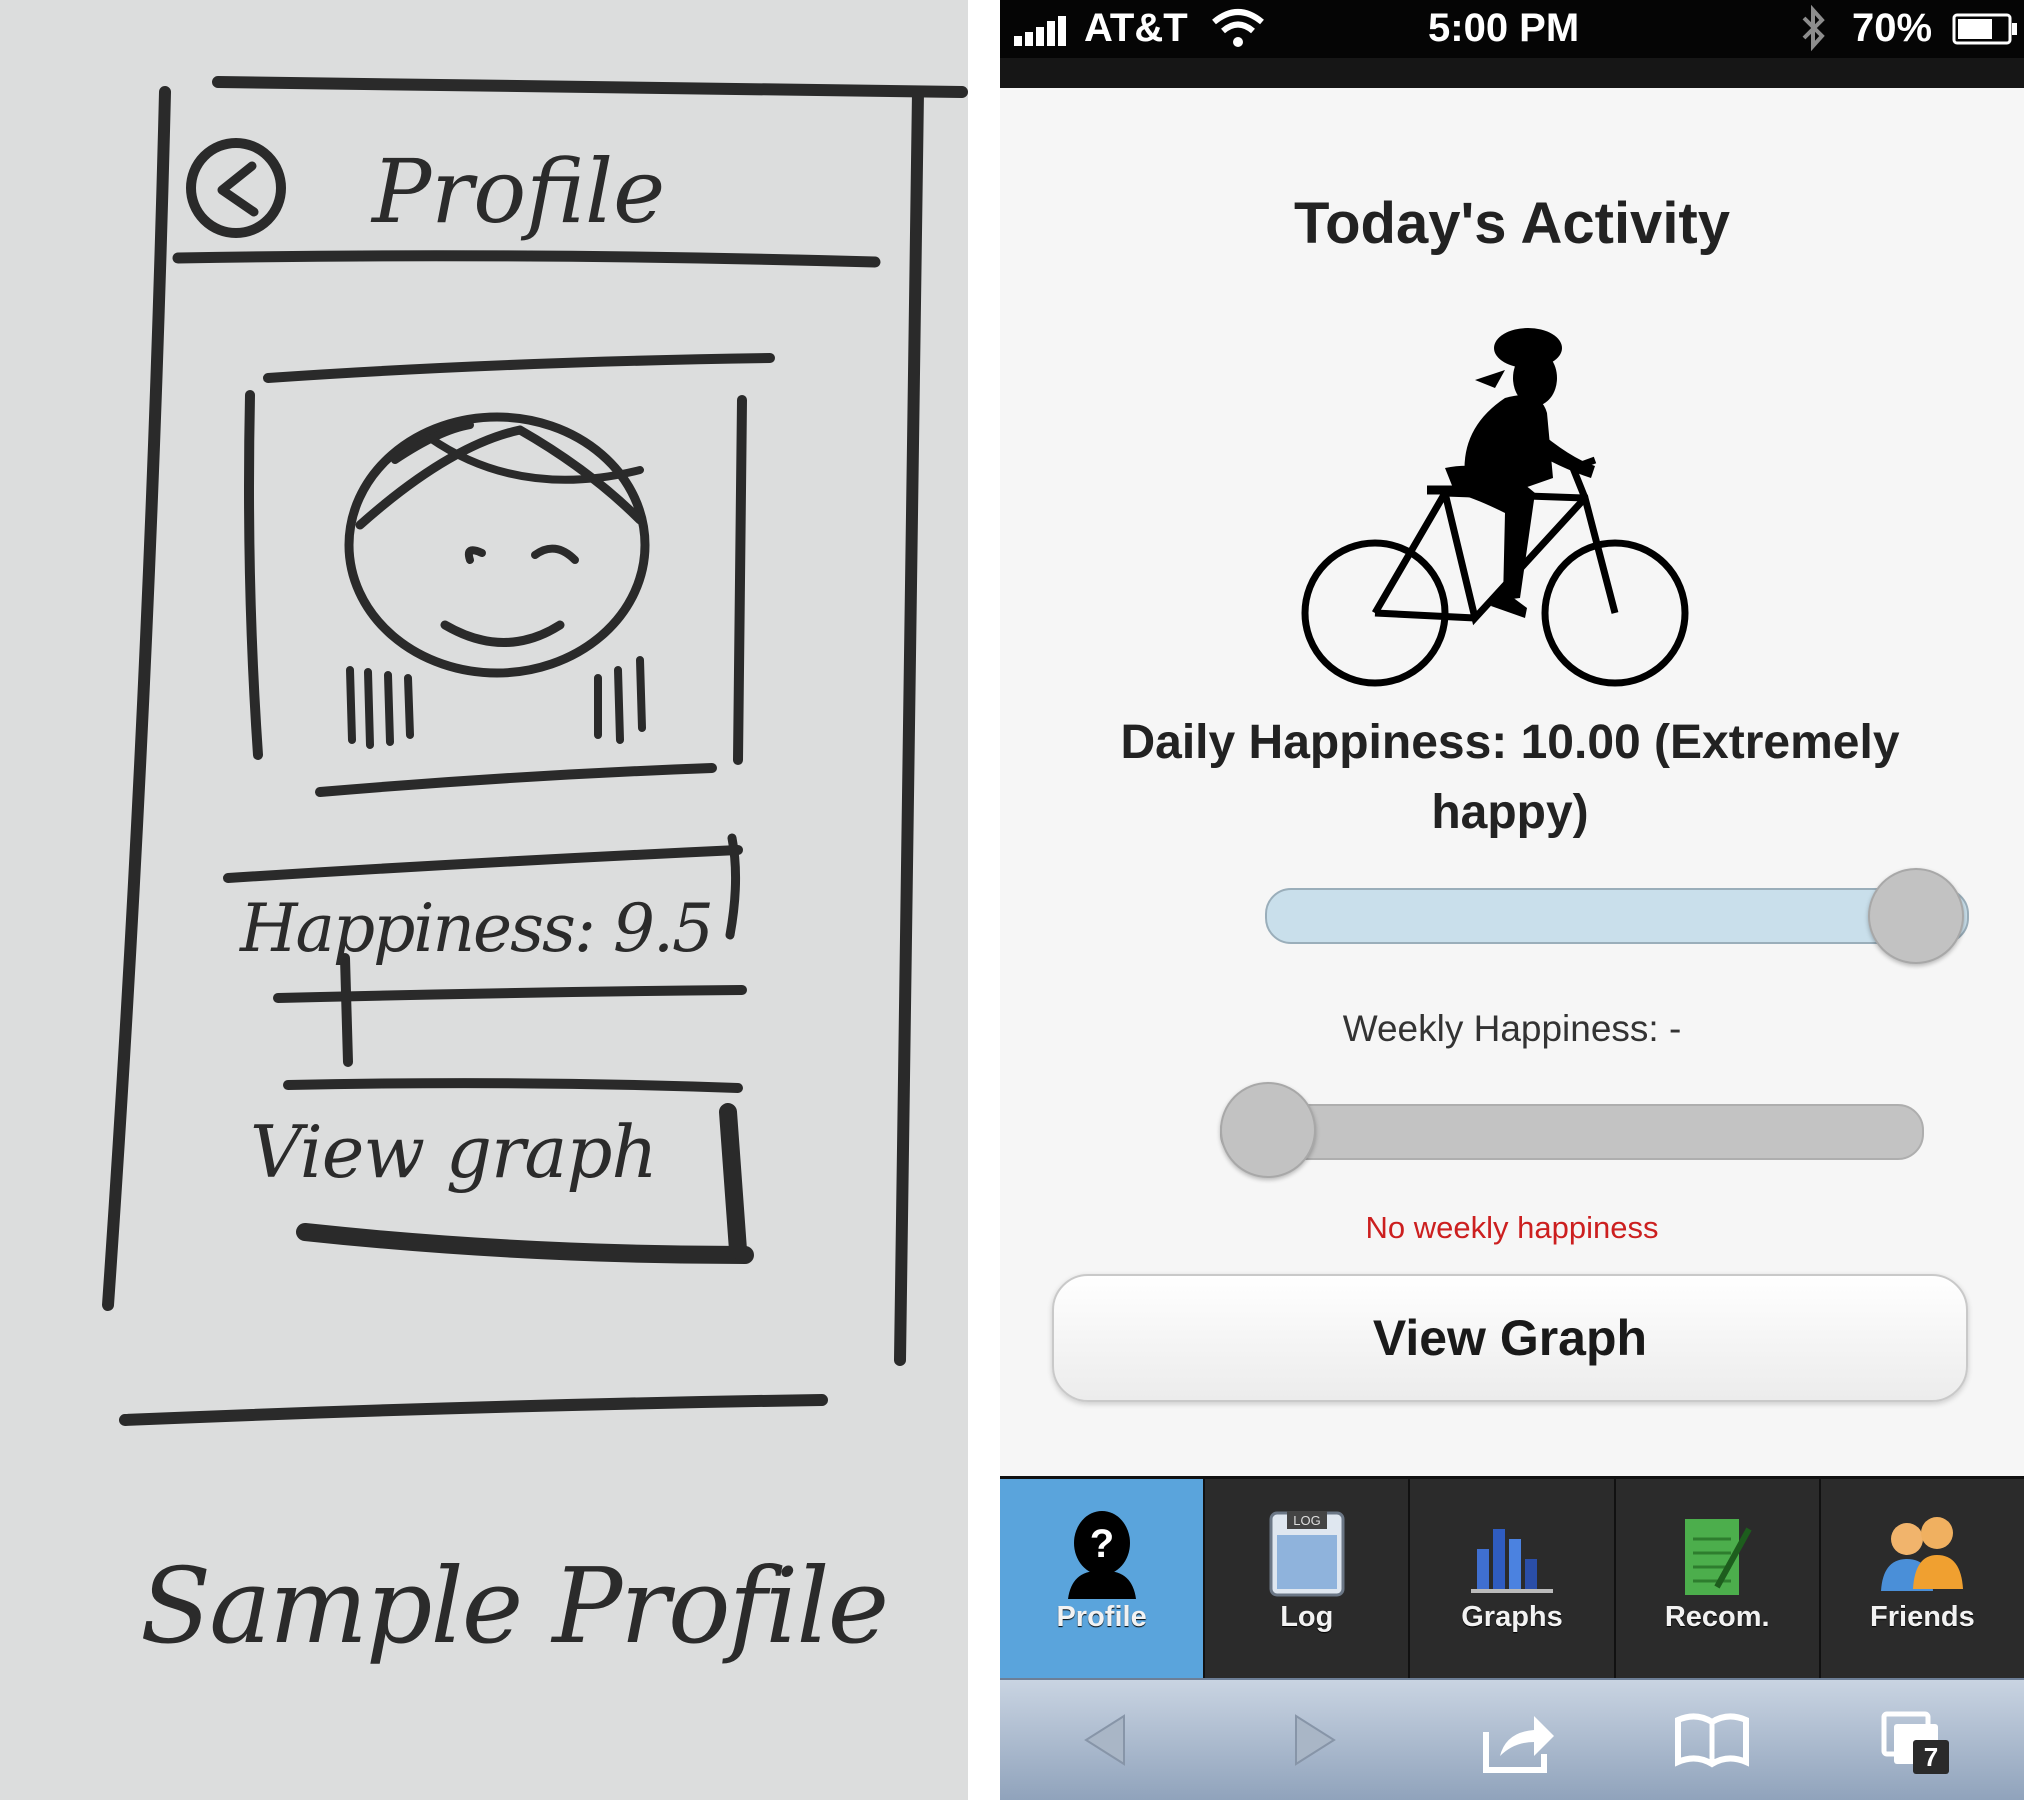 This screenshot has height=1800, width=2024. I want to click on browser-top-strip, so click(1512, 73).